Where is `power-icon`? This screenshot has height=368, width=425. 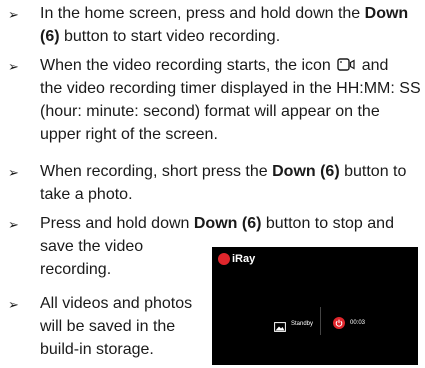
power-icon is located at coordinates (339, 323).